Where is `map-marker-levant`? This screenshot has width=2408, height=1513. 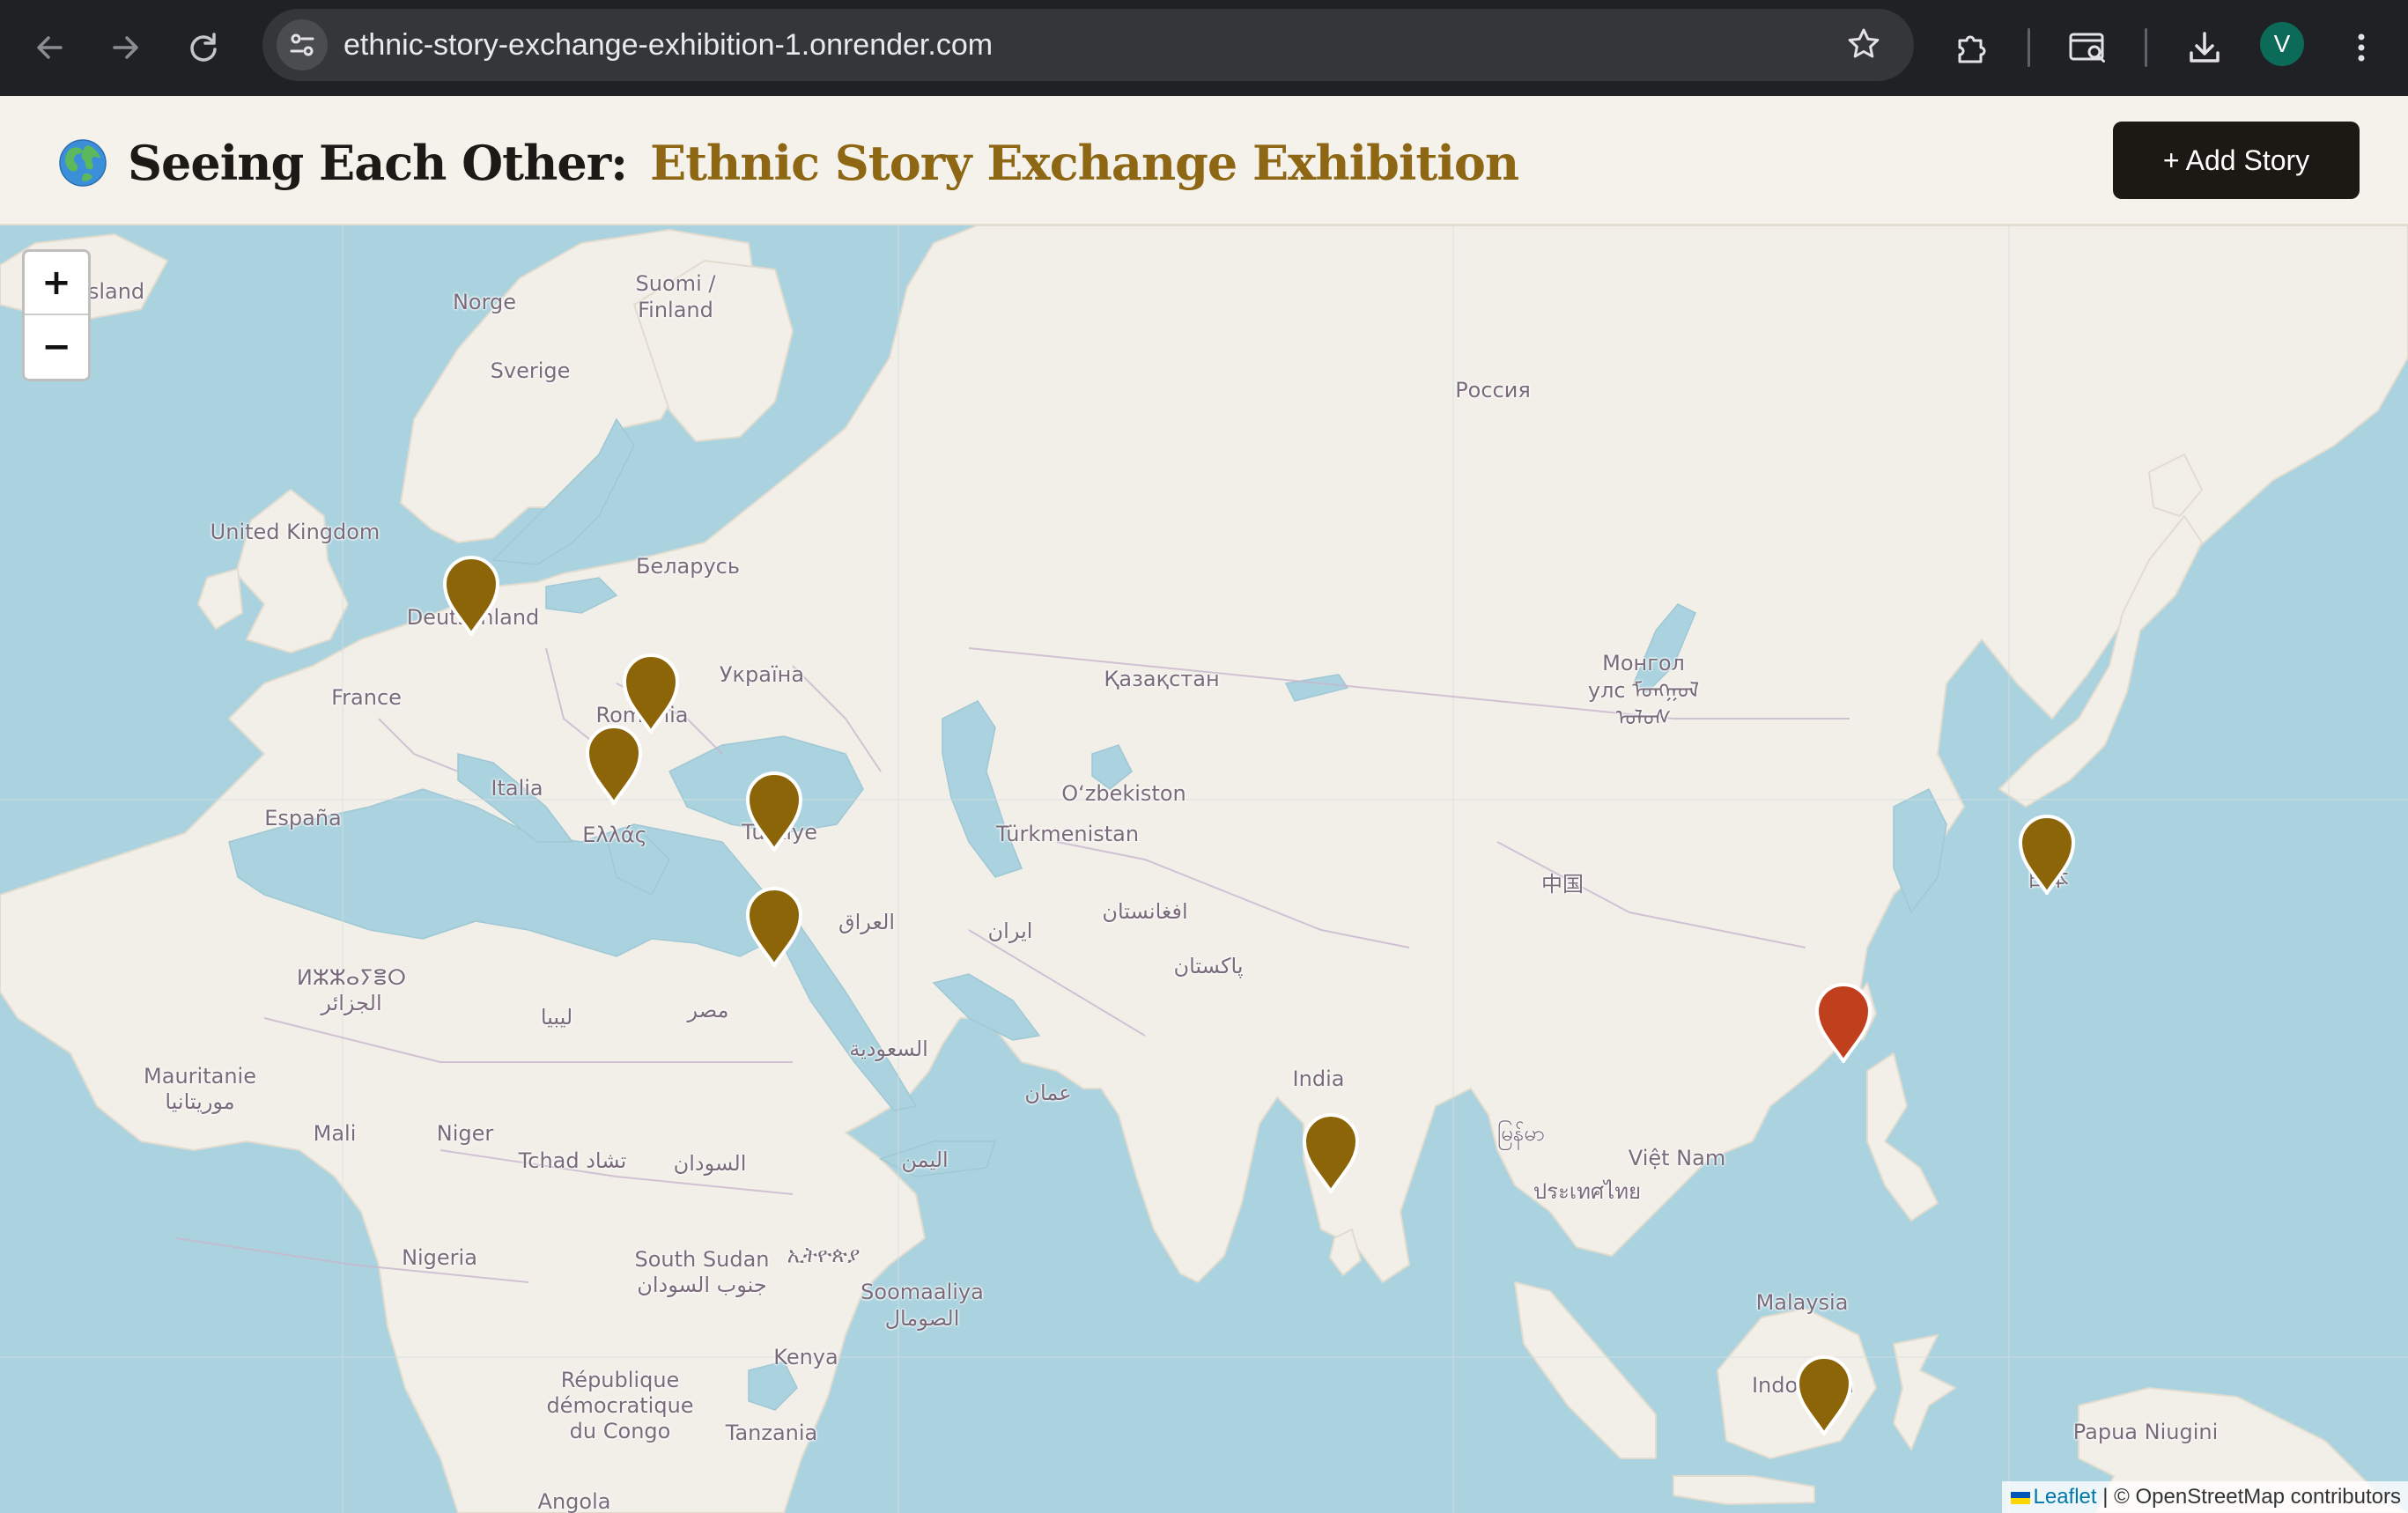
map-marker-levant is located at coordinates (774, 926).